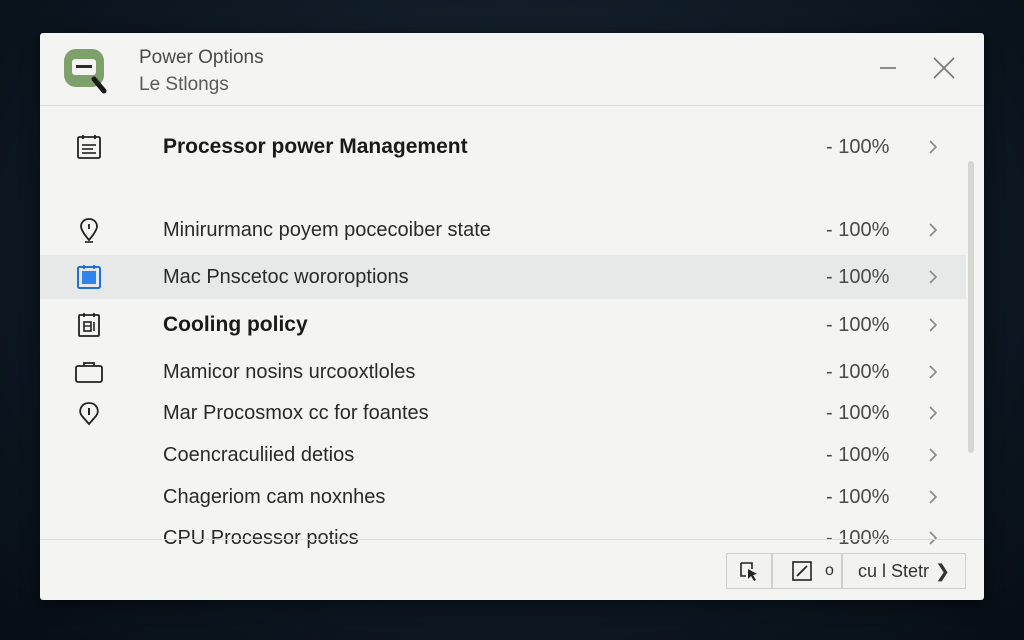 The height and width of the screenshot is (640, 1024). What do you see at coordinates (503, 372) in the screenshot?
I see `list-item: Mamicor nosins urcooxtloles - 100%` at bounding box center [503, 372].